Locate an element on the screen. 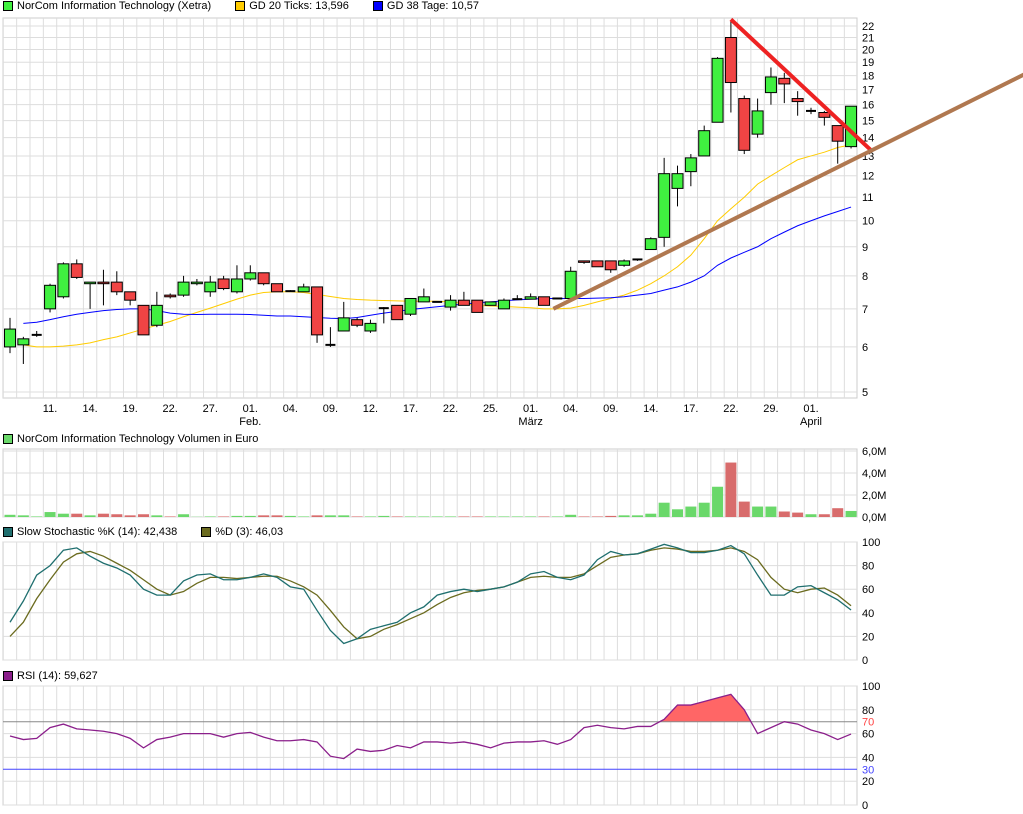  x-tick-label: 09. is located at coordinates (610, 409).